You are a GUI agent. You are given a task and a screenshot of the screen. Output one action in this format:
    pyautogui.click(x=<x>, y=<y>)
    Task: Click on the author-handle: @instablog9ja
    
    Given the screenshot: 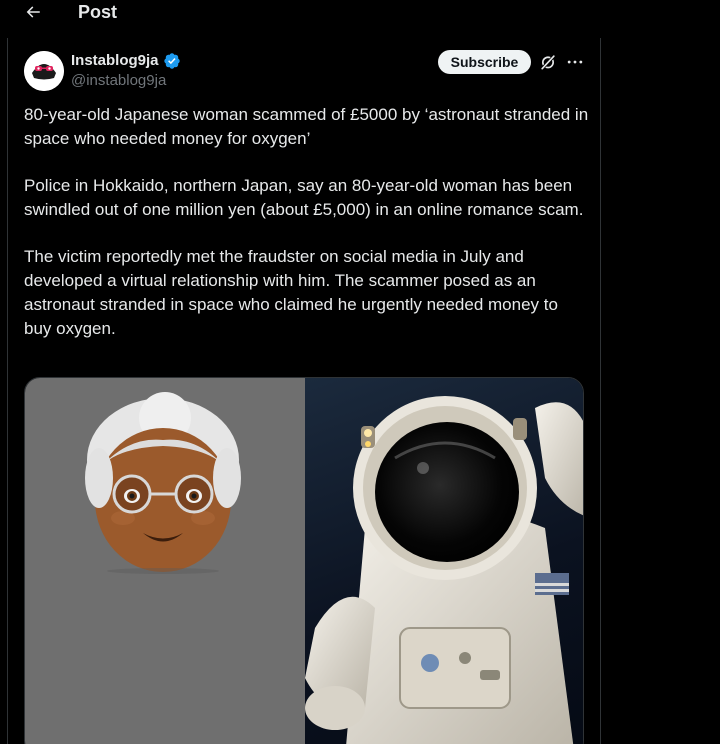 What is the action you would take?
    pyautogui.click(x=118, y=80)
    